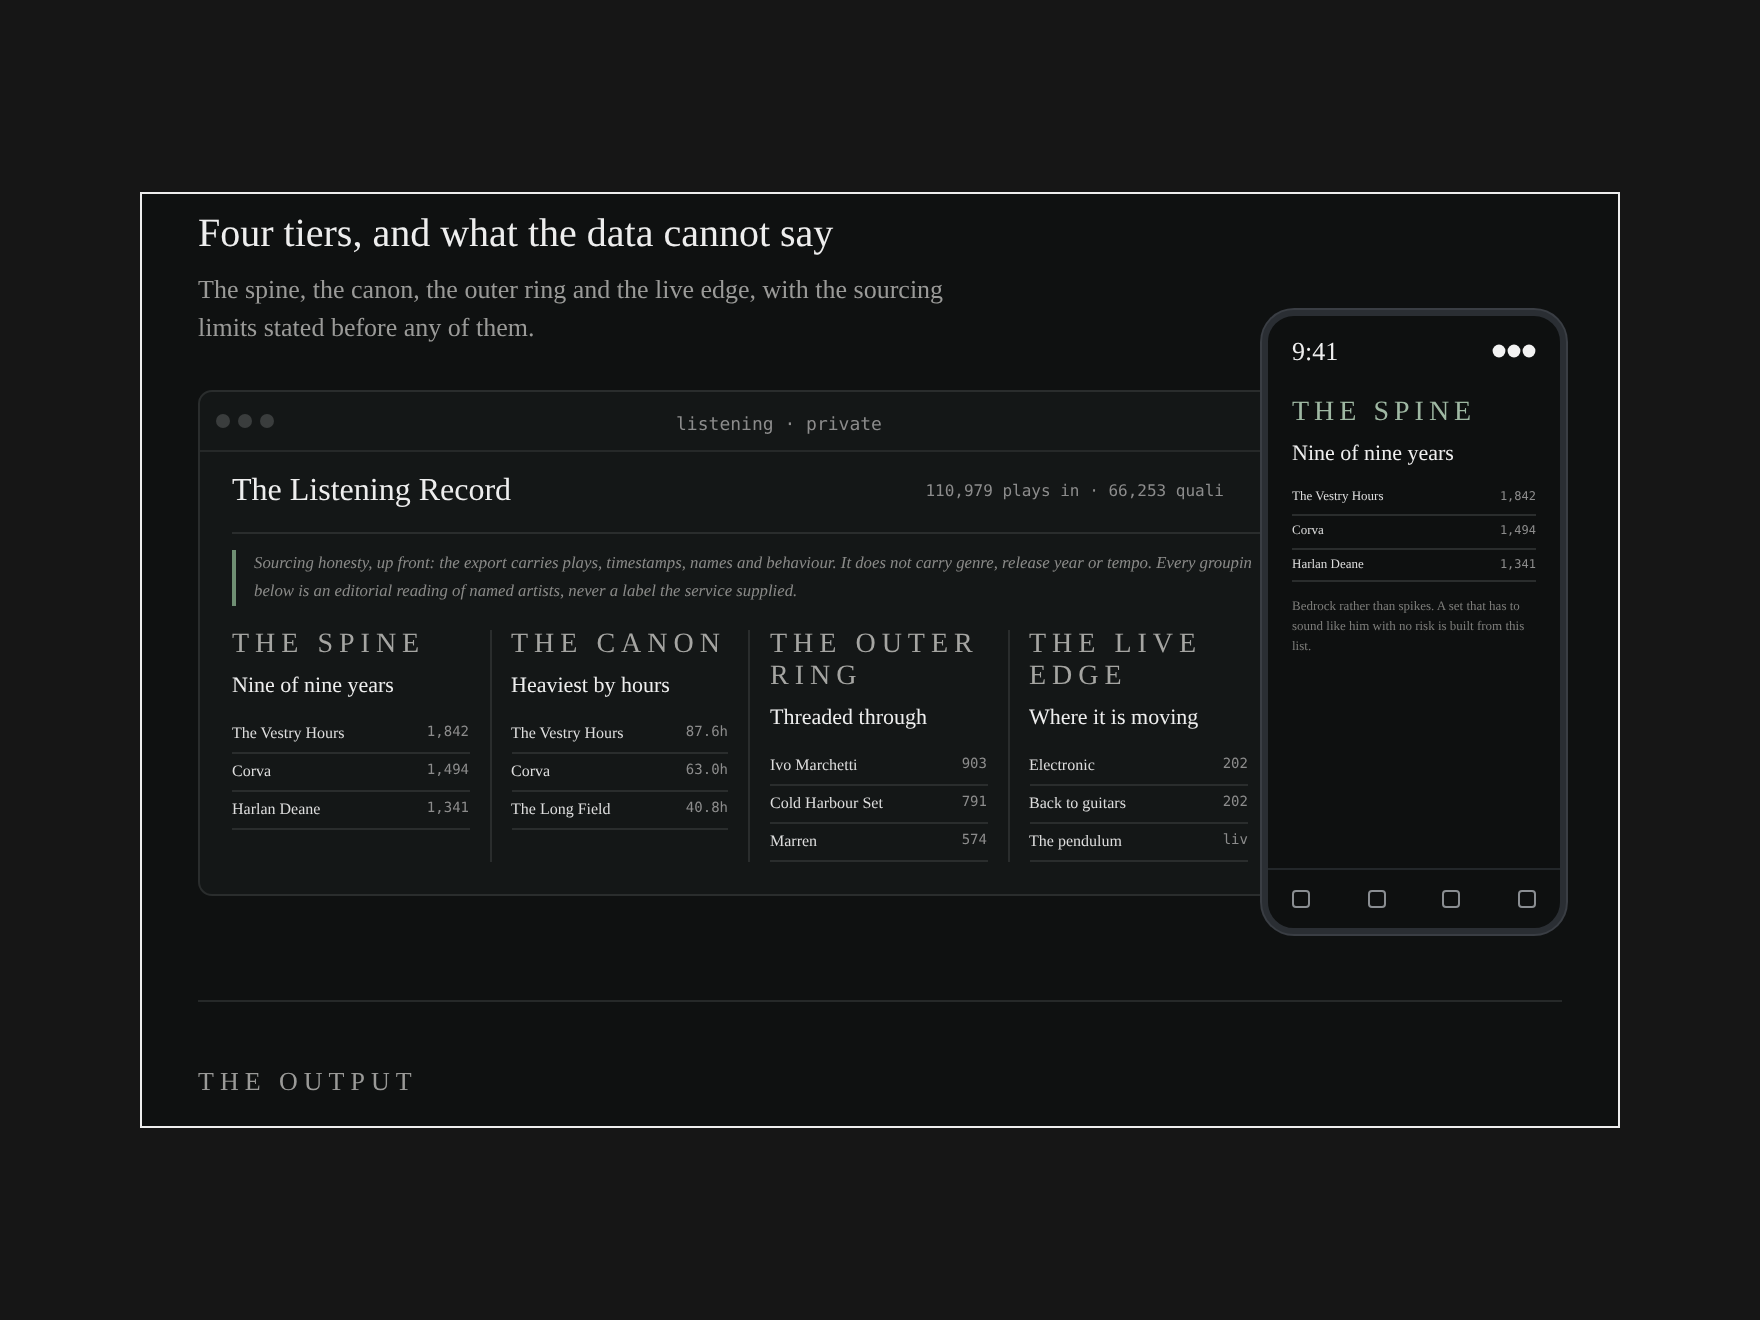 This screenshot has width=1760, height=1320. Describe the element at coordinates (1514, 351) in the screenshot. I see `more-icon` at that location.